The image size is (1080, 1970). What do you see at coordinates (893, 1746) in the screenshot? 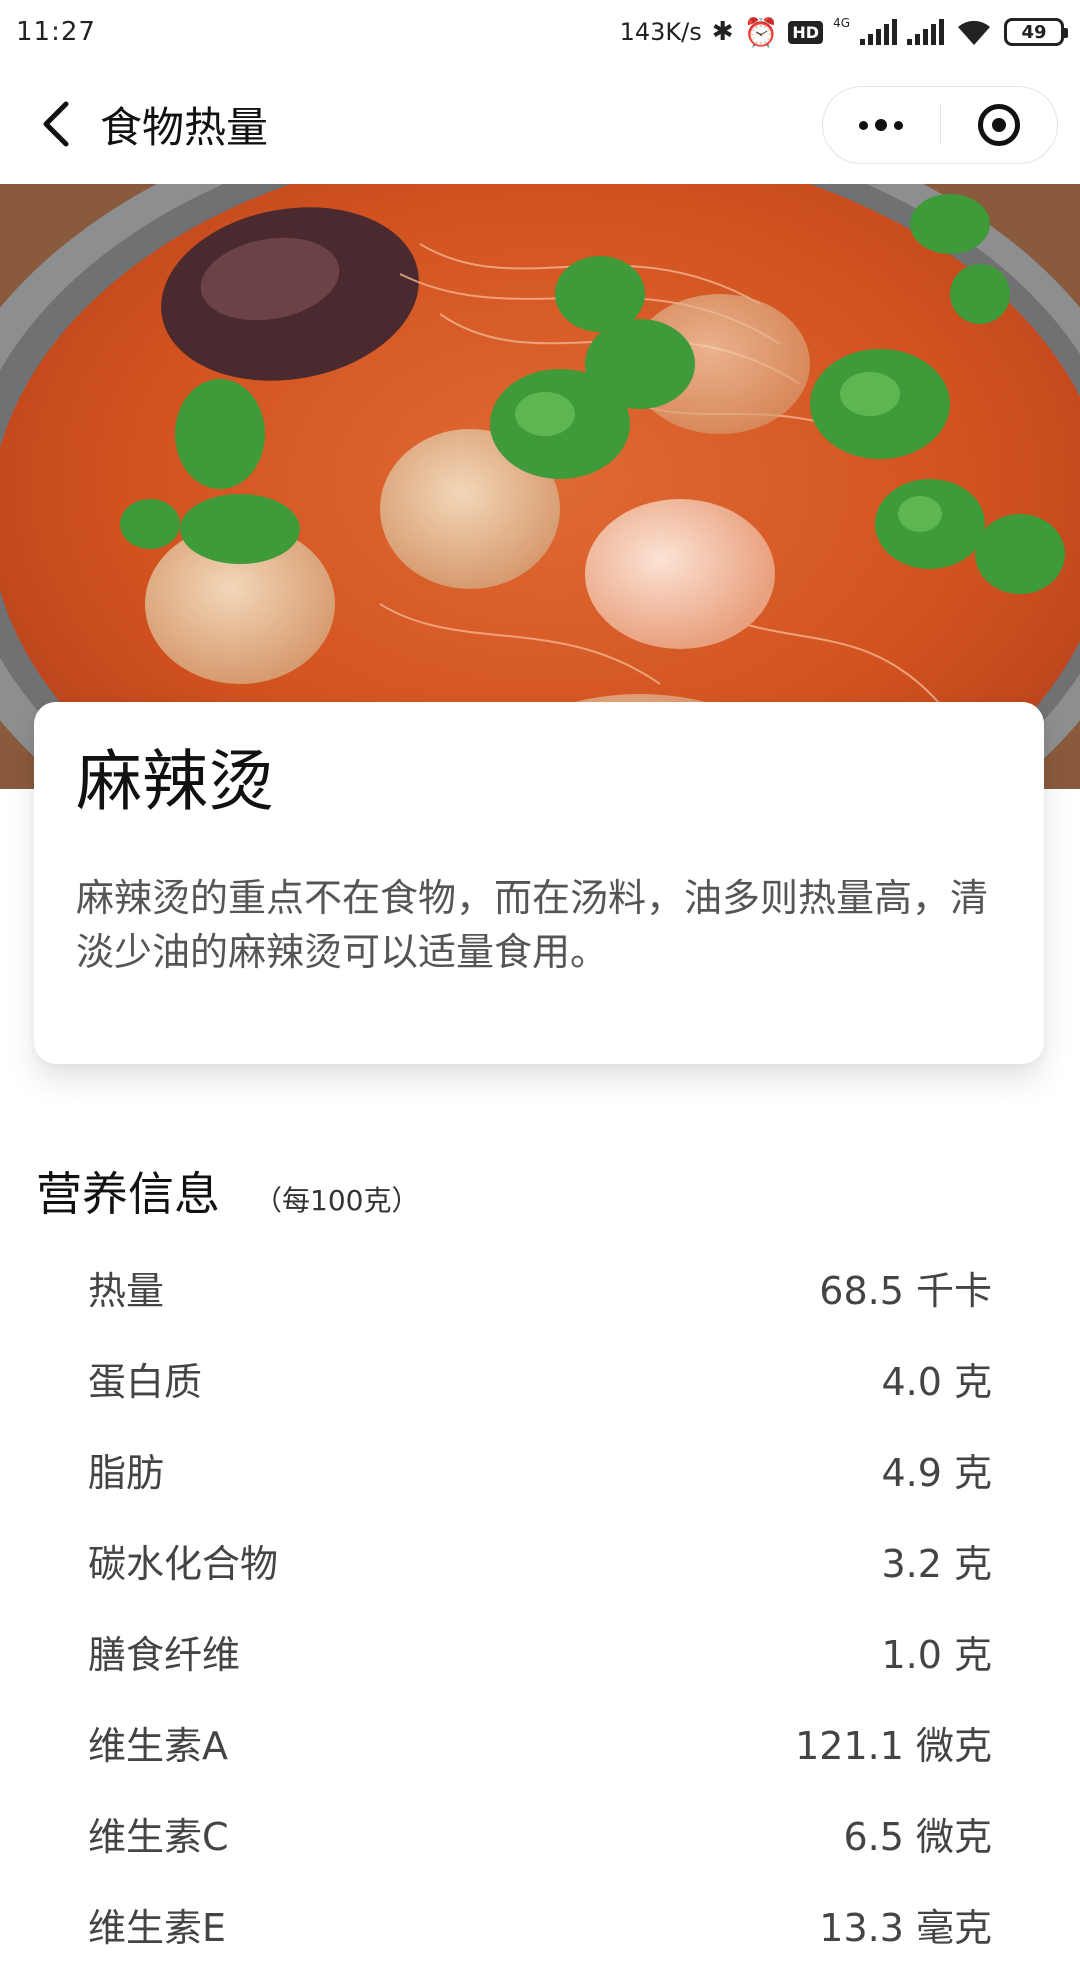
I see `nutrition-value: 121.1 微克` at bounding box center [893, 1746].